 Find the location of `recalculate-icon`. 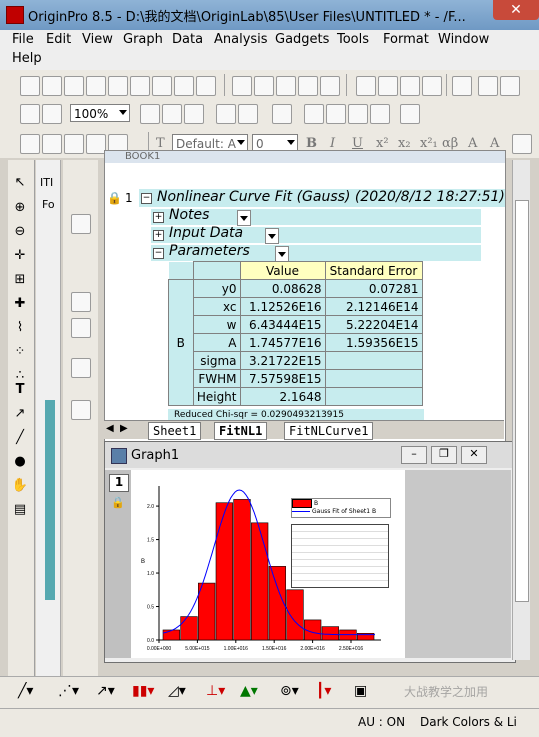

recalculate-icon is located at coordinates (432, 86).